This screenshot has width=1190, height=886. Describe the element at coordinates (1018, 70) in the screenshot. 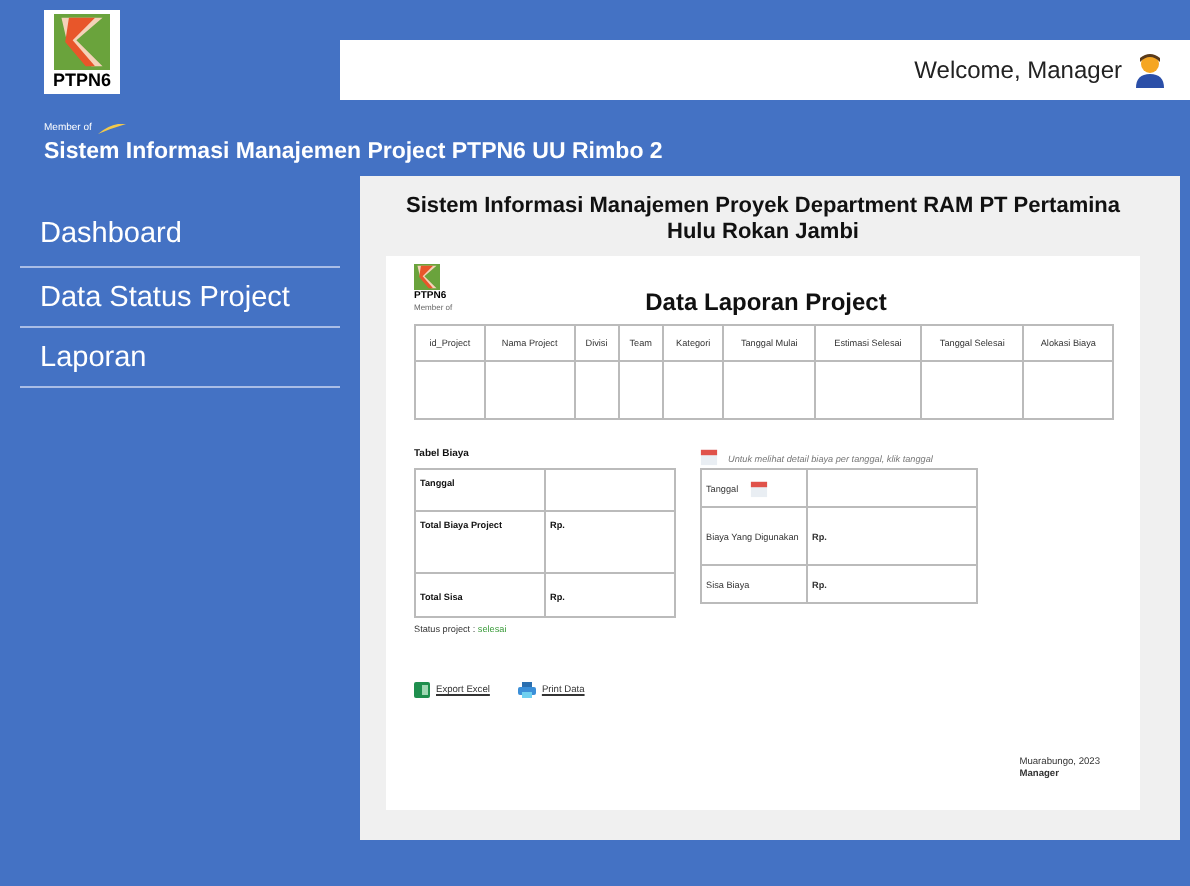

I see `welcome-text: Welcome, Manager` at that location.